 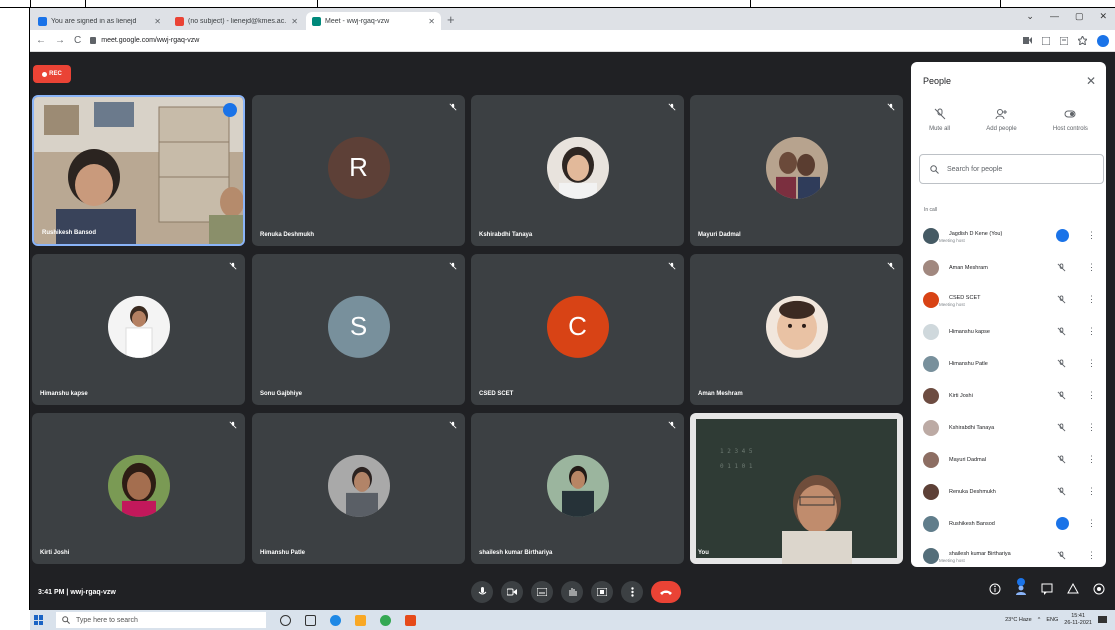 What do you see at coordinates (1102, 620) in the screenshot?
I see `notifications-icon` at bounding box center [1102, 620].